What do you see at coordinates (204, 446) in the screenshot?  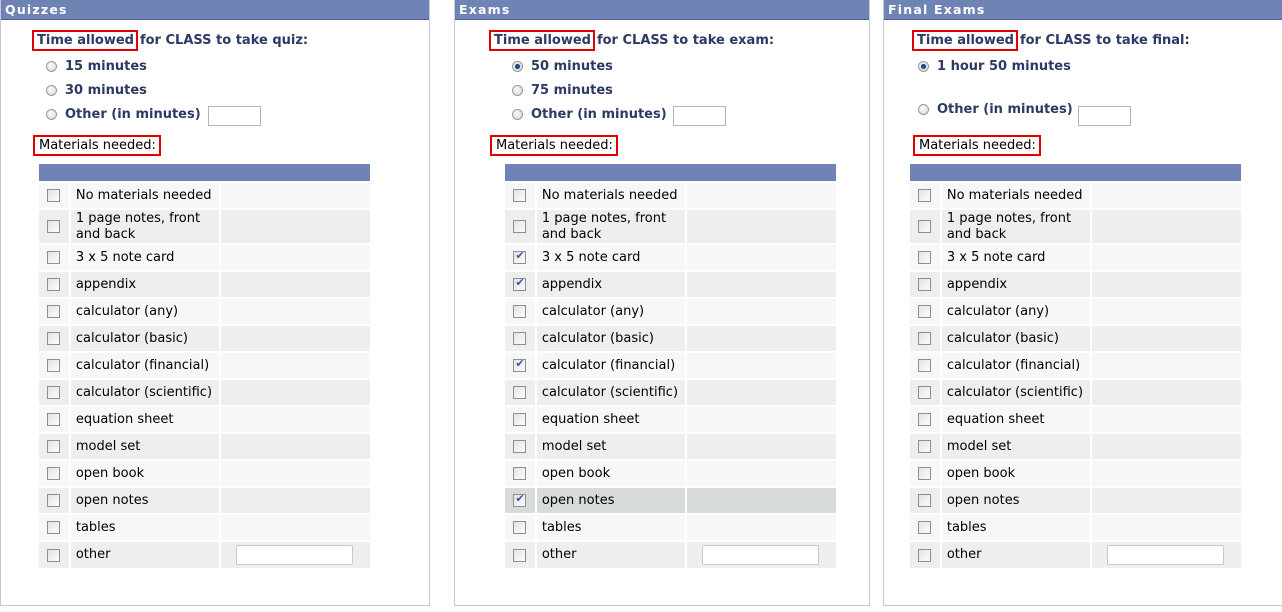 I see `material-row-model-set: model set` at bounding box center [204, 446].